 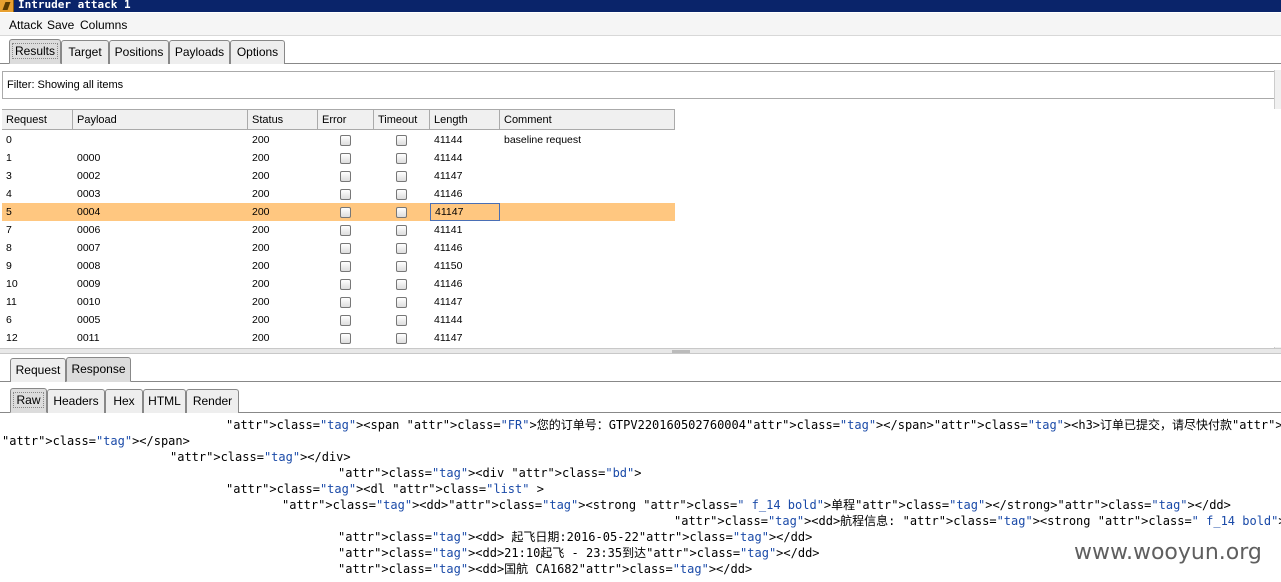 What do you see at coordinates (164, 401) in the screenshot?
I see `tab-html: HTML` at bounding box center [164, 401].